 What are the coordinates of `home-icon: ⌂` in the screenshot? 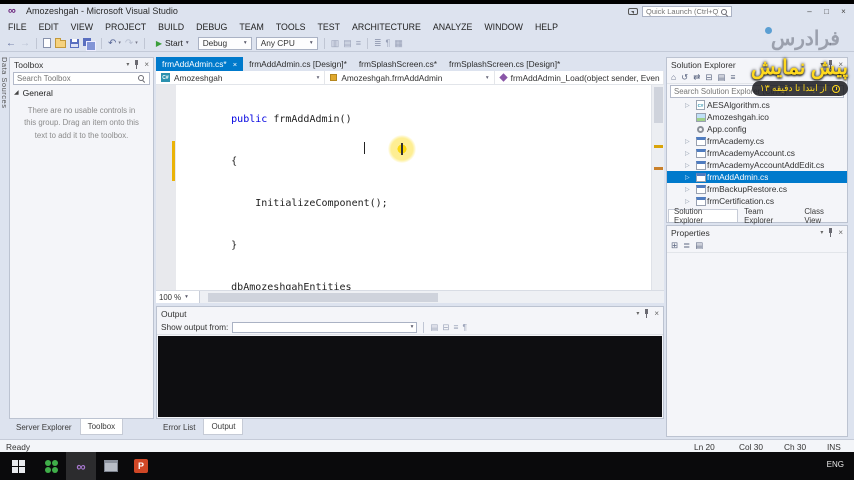 It's located at (673, 77).